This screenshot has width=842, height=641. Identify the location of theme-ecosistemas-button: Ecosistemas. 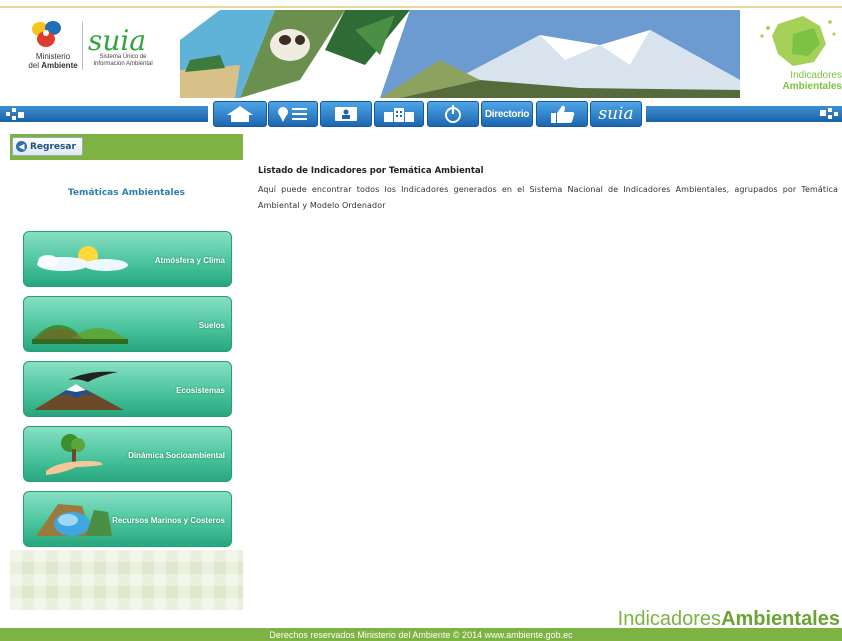
(127, 389).